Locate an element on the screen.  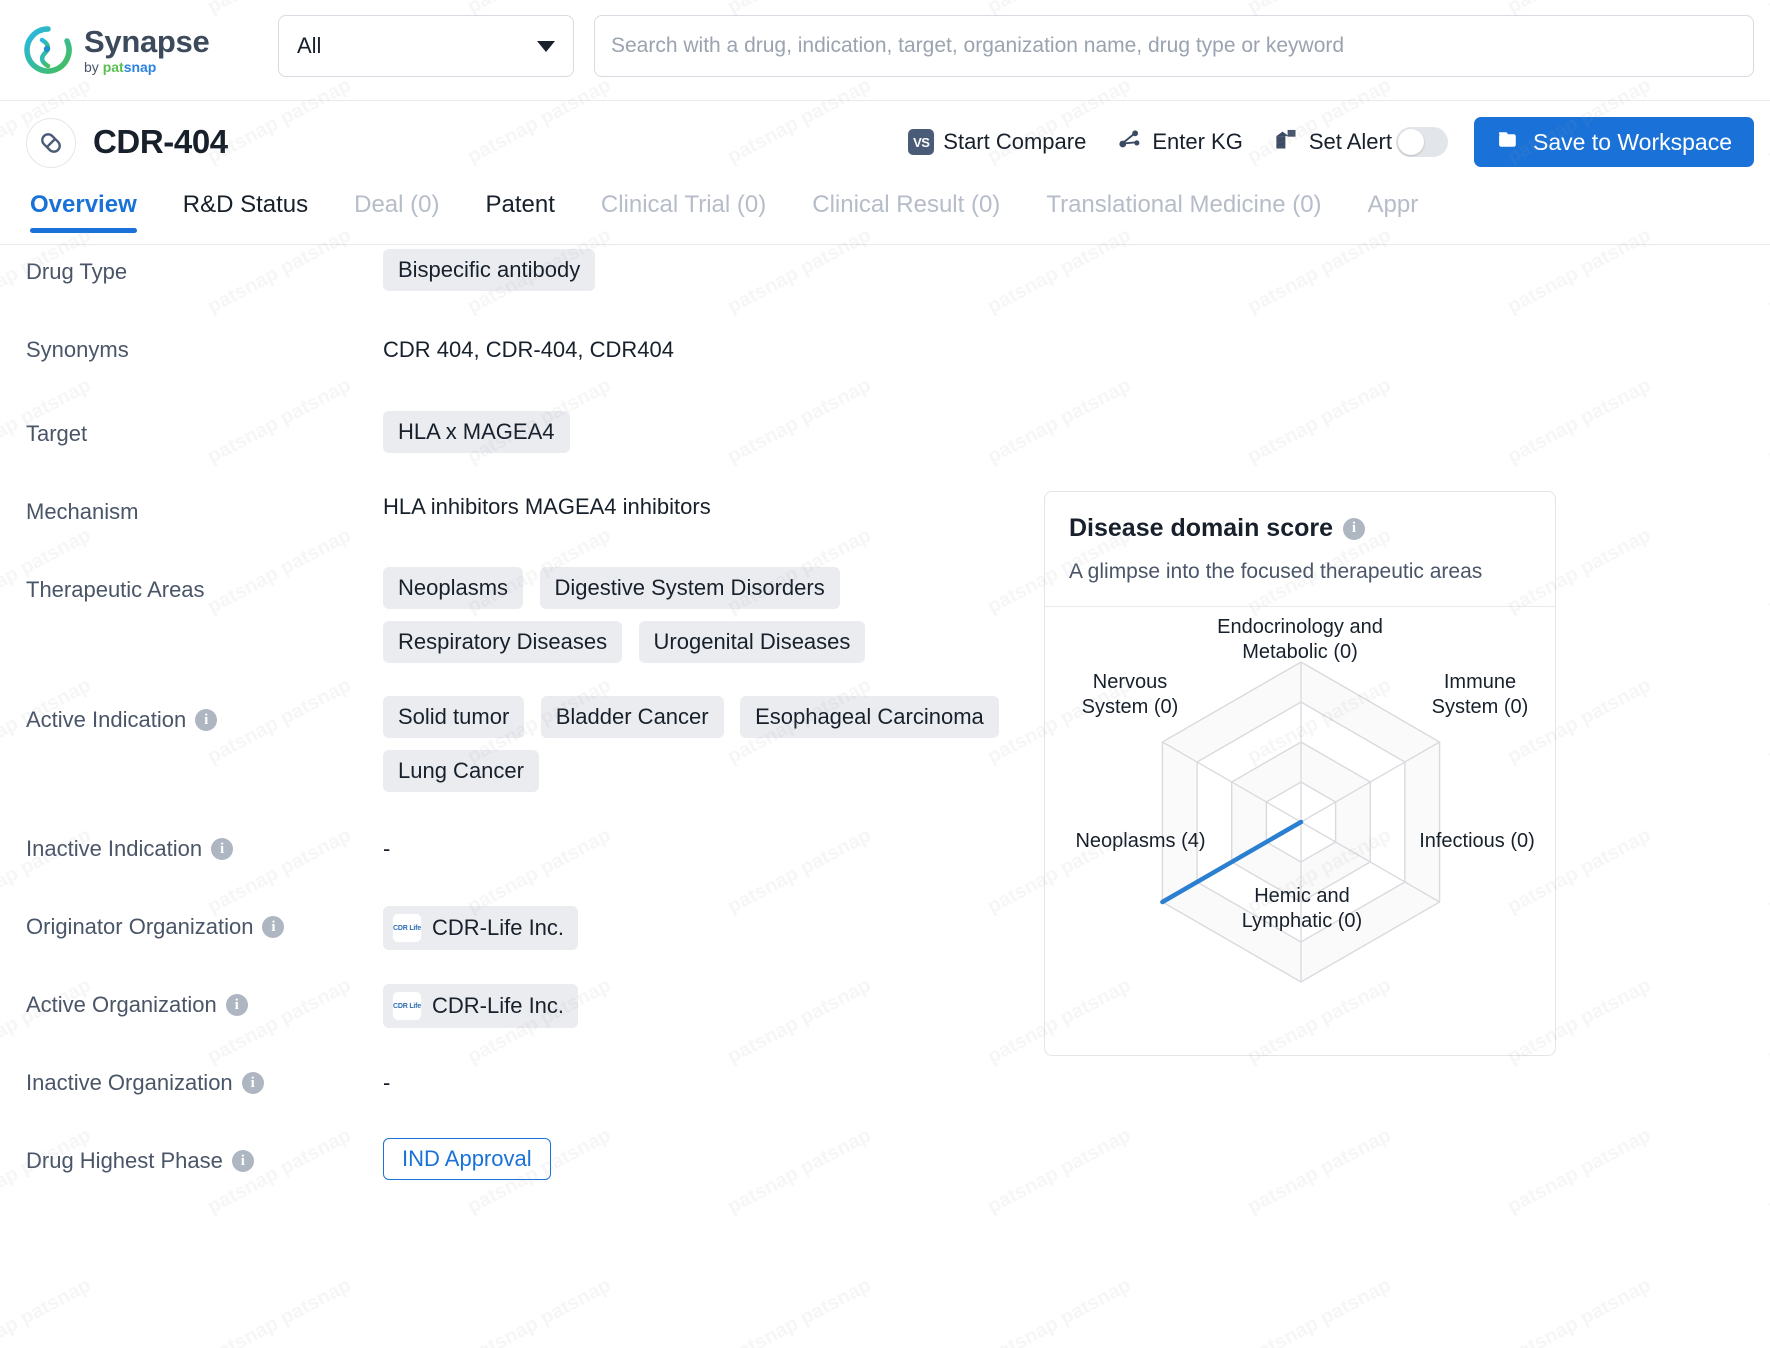
field-value-drug-highest-phase: IND Approval is located at coordinates (467, 1159).